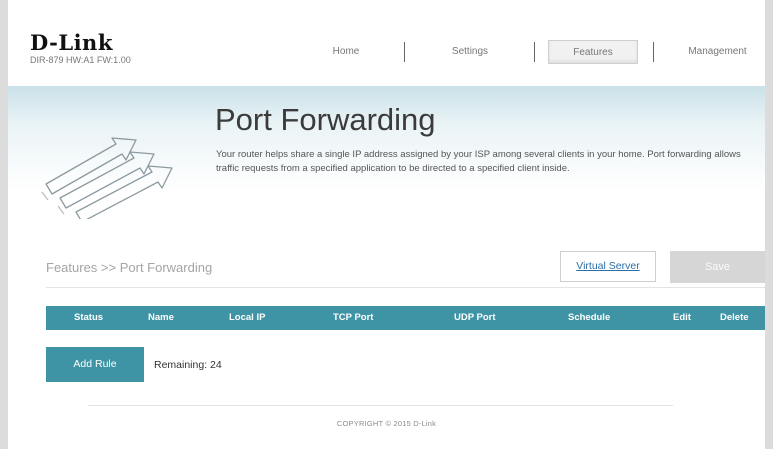 The height and width of the screenshot is (449, 773). What do you see at coordinates (475, 317) in the screenshot?
I see `column-udp-port: UDP Port` at bounding box center [475, 317].